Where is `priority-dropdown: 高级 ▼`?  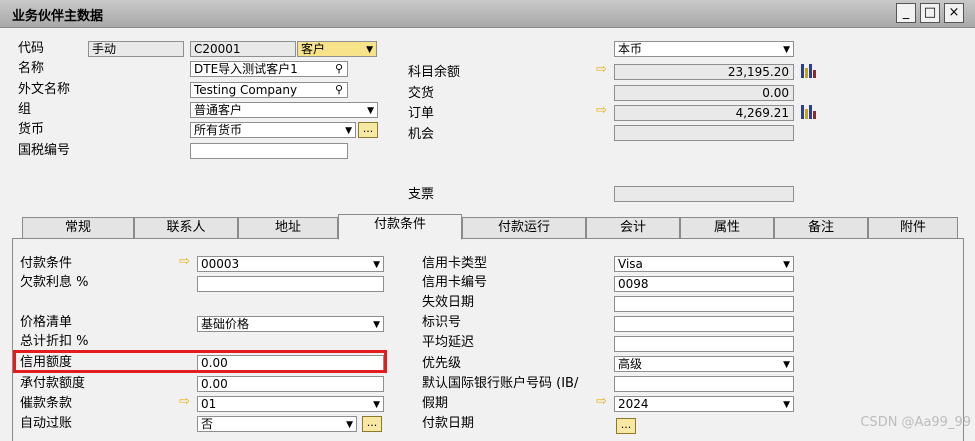 priority-dropdown: 高级 ▼ is located at coordinates (704, 364).